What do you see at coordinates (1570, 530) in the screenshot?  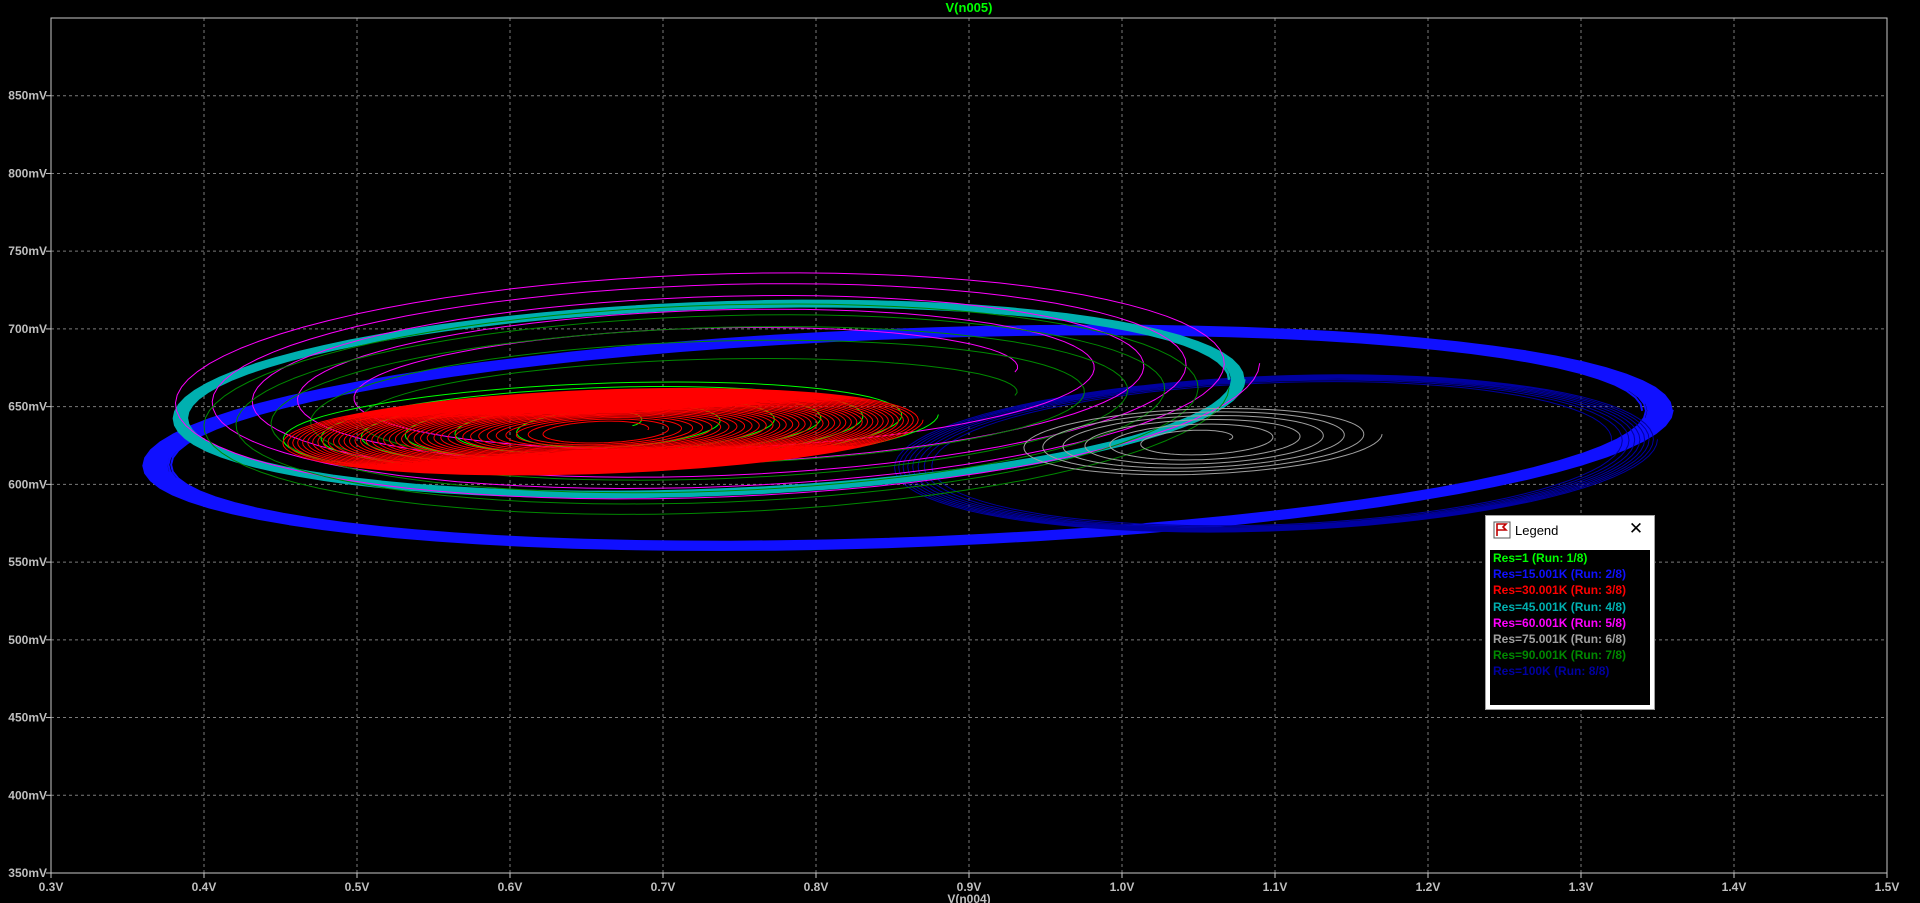 I see `legend-header: Legend ✕` at bounding box center [1570, 530].